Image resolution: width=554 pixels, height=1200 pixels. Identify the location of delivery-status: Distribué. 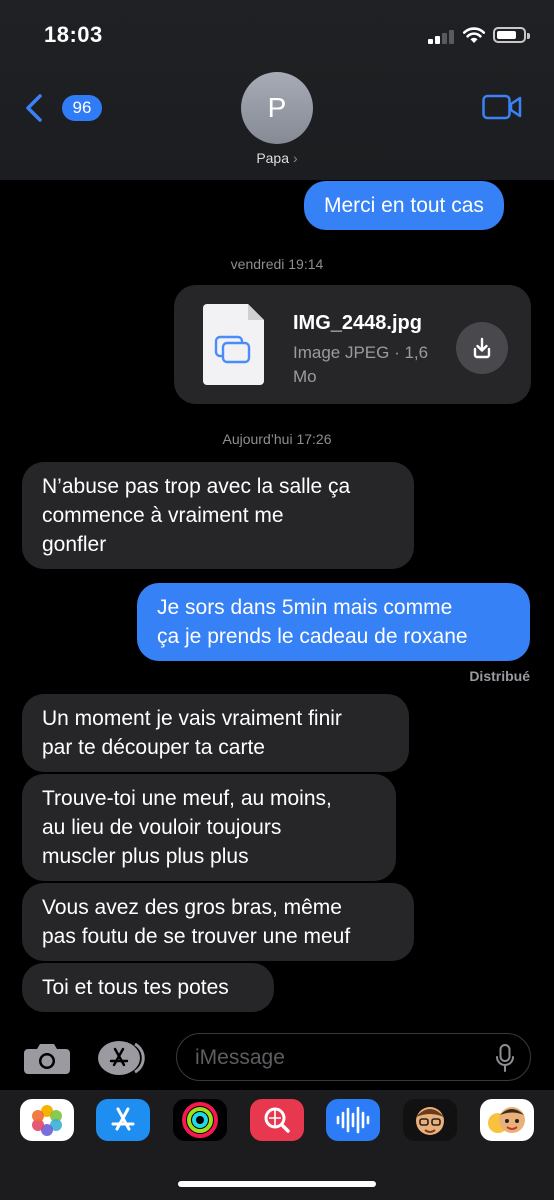
(499, 676).